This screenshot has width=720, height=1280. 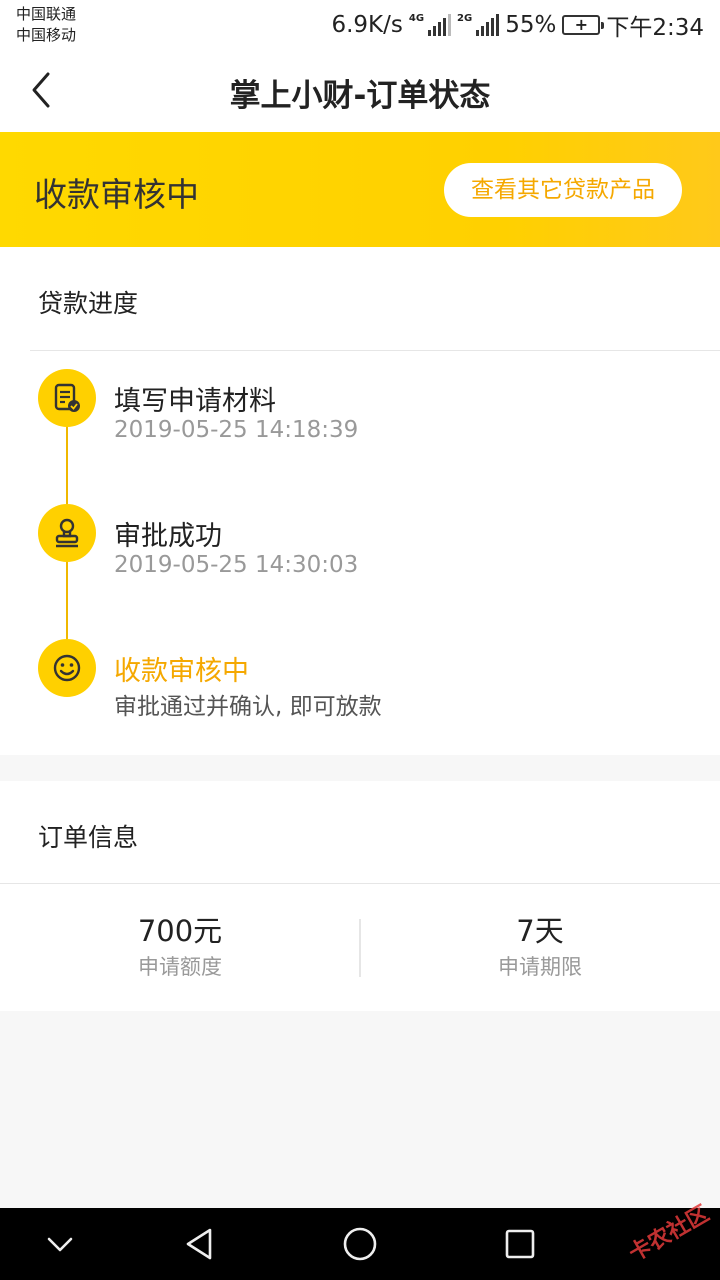 I want to click on chevron-down-icon, so click(x=60, y=1244).